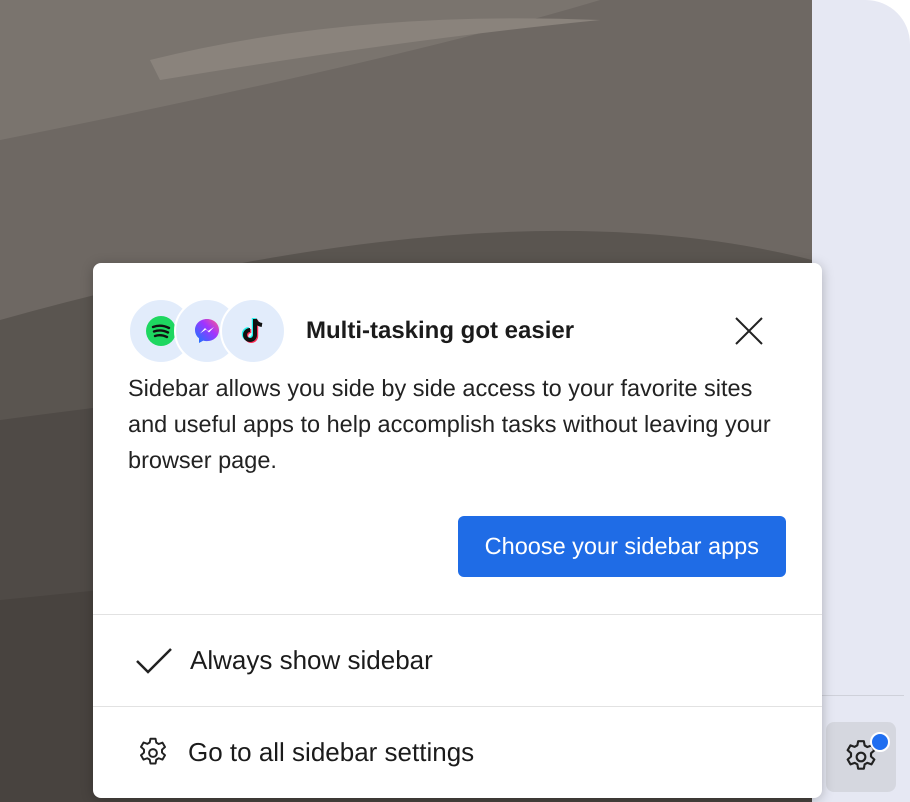 The width and height of the screenshot is (910, 802). Describe the element at coordinates (440, 331) in the screenshot. I see `popup-title: Multi-tasking got easier` at that location.